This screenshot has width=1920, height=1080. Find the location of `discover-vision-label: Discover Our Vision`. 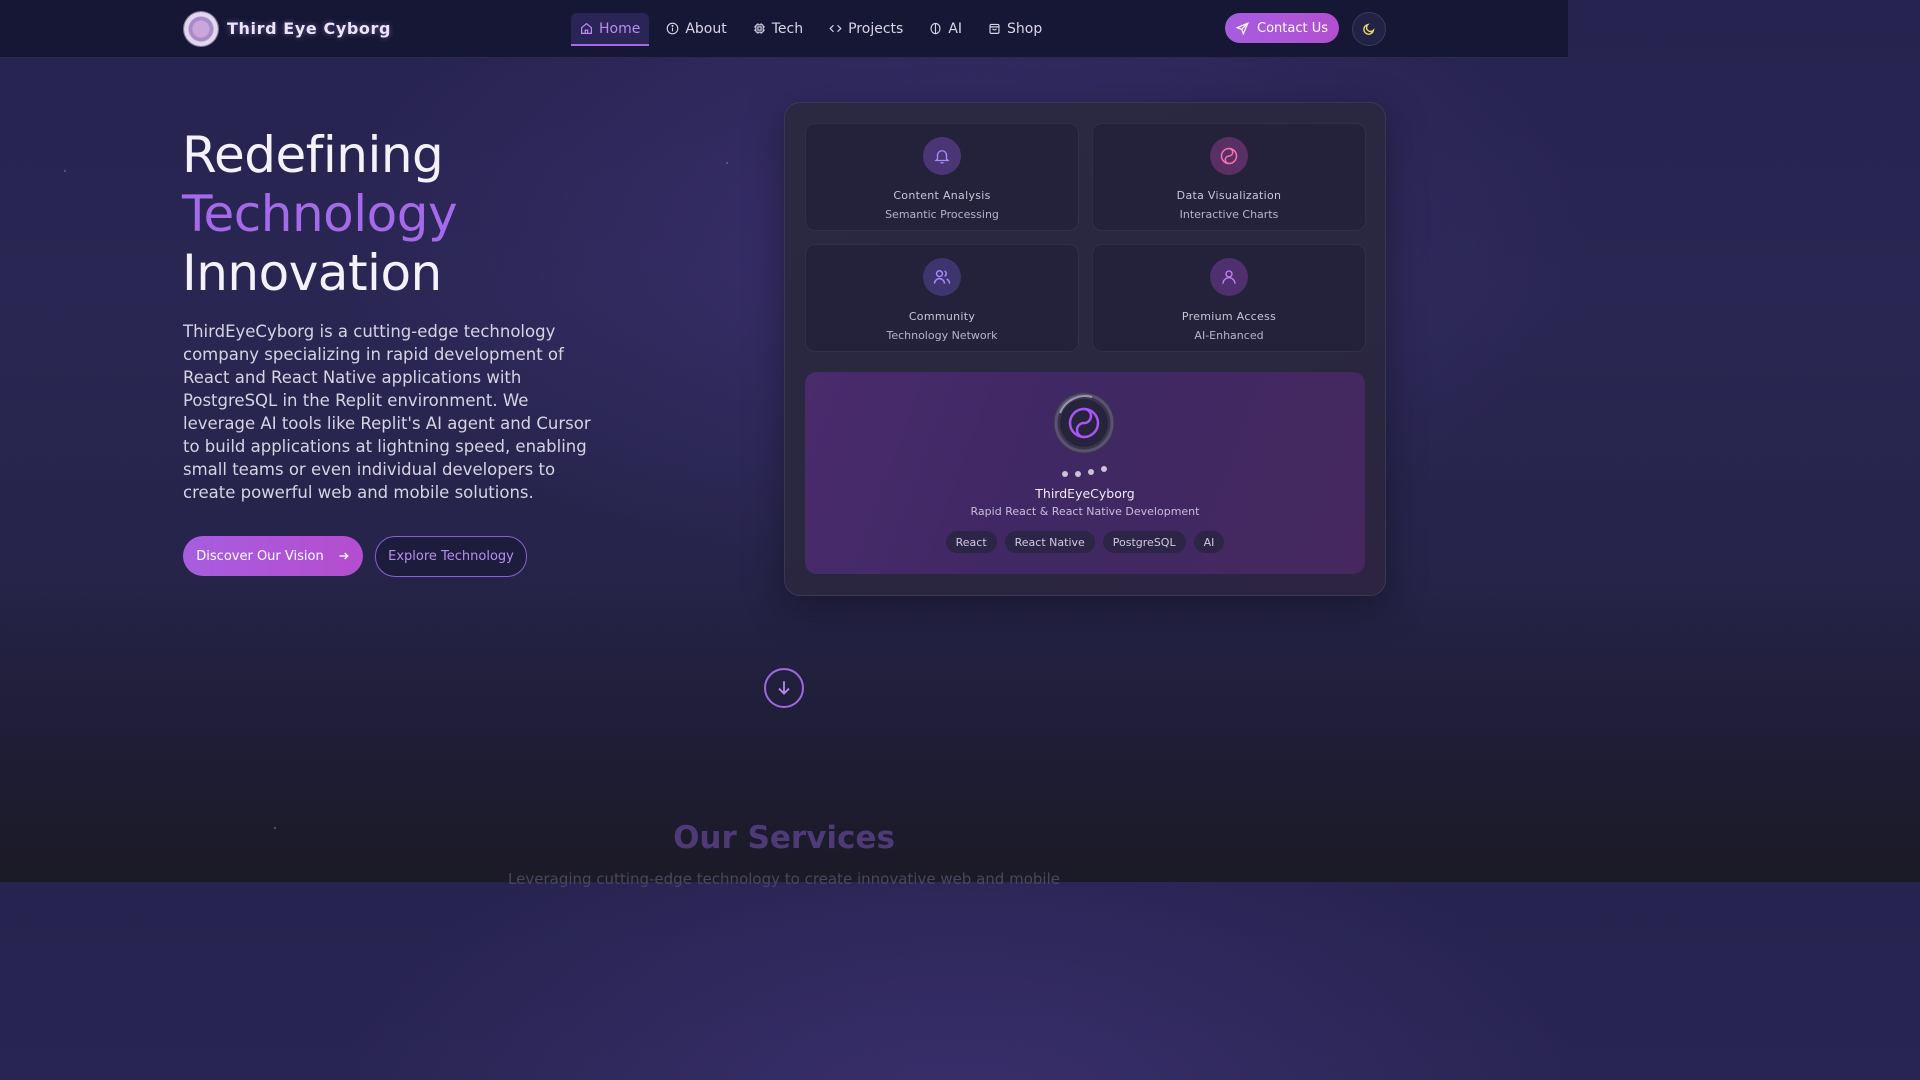

discover-vision-label: Discover Our Vision is located at coordinates (260, 556).